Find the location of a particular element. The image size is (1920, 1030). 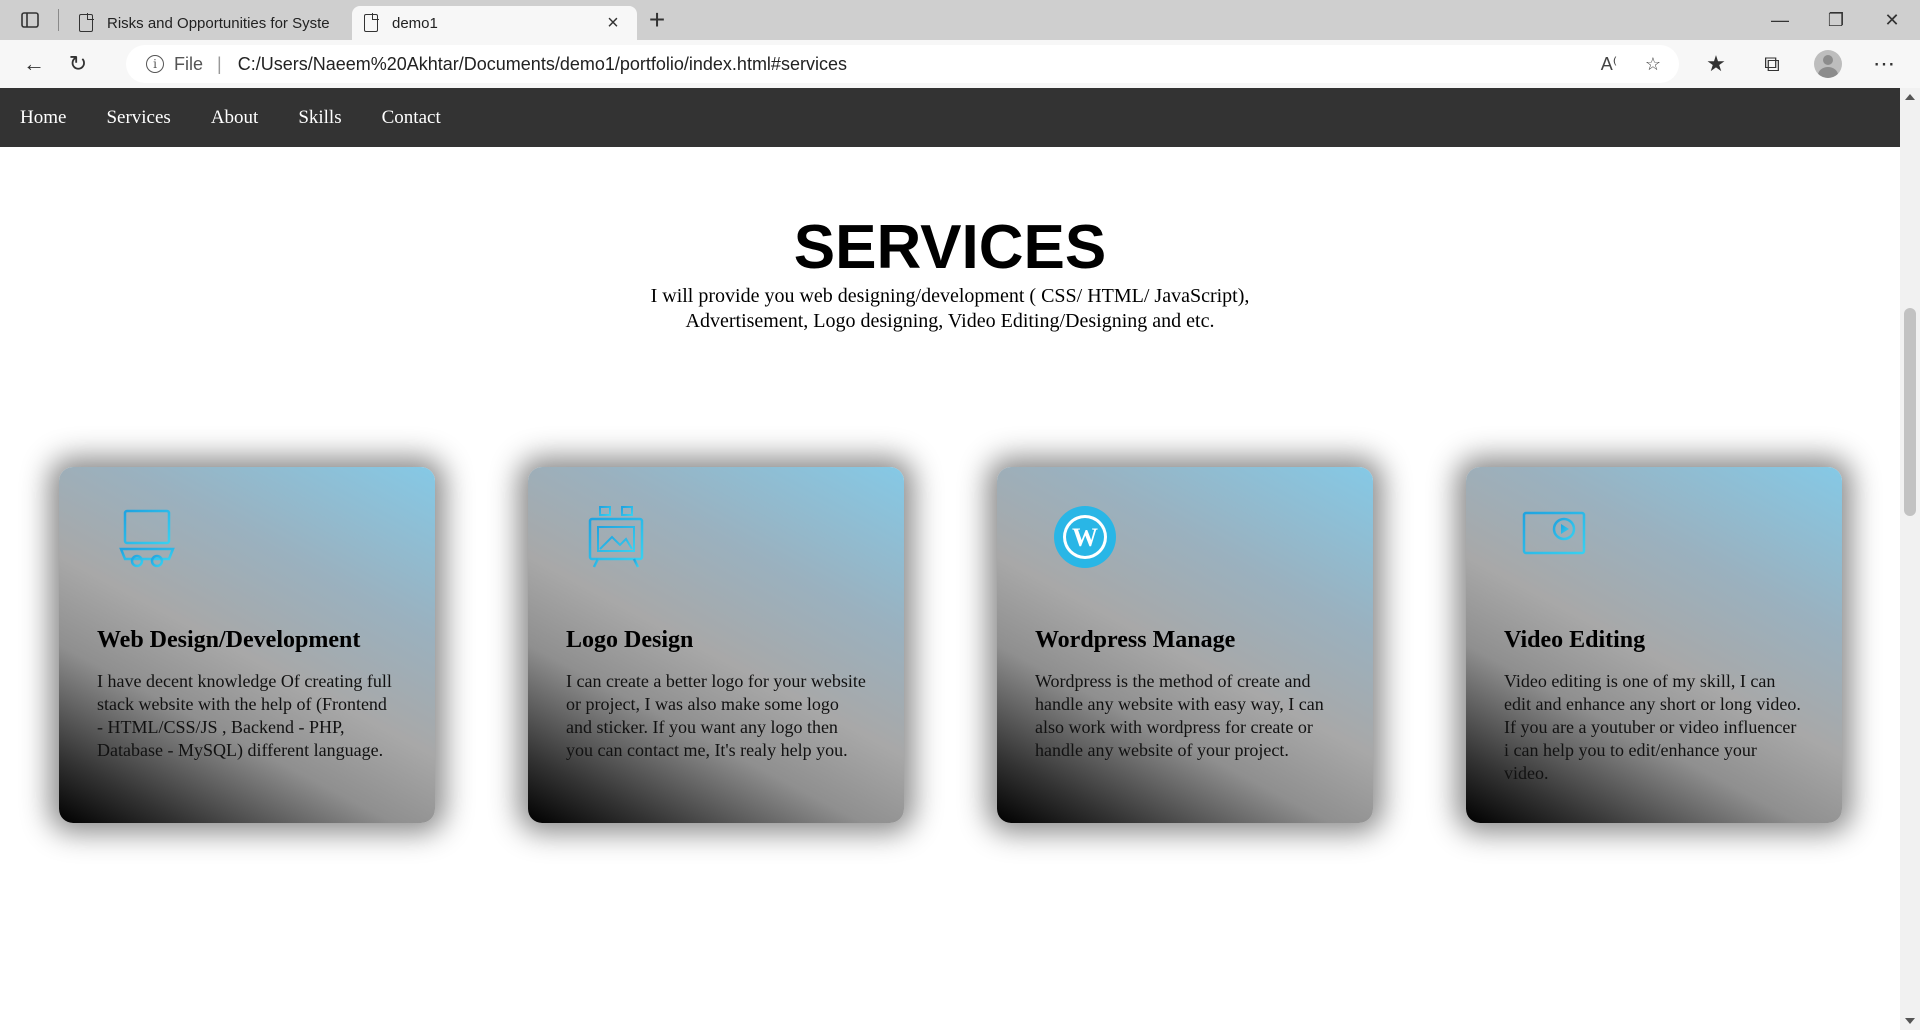

svg-text: W is located at coordinates (1085, 537).